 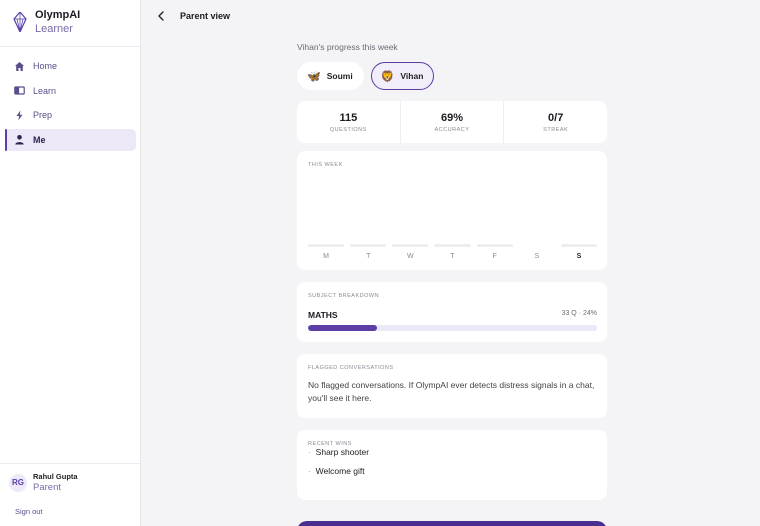 I want to click on bolt-icon, so click(x=19, y=115).